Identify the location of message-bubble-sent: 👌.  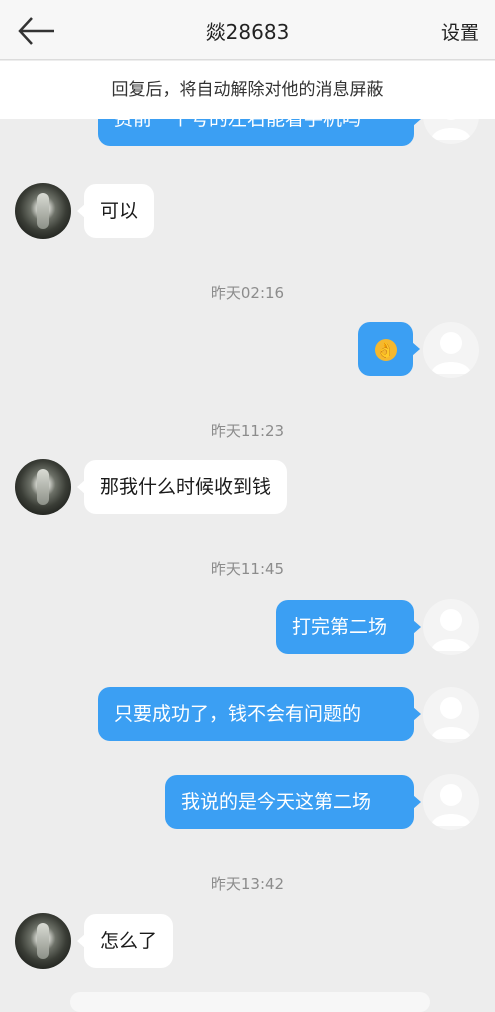
(389, 349).